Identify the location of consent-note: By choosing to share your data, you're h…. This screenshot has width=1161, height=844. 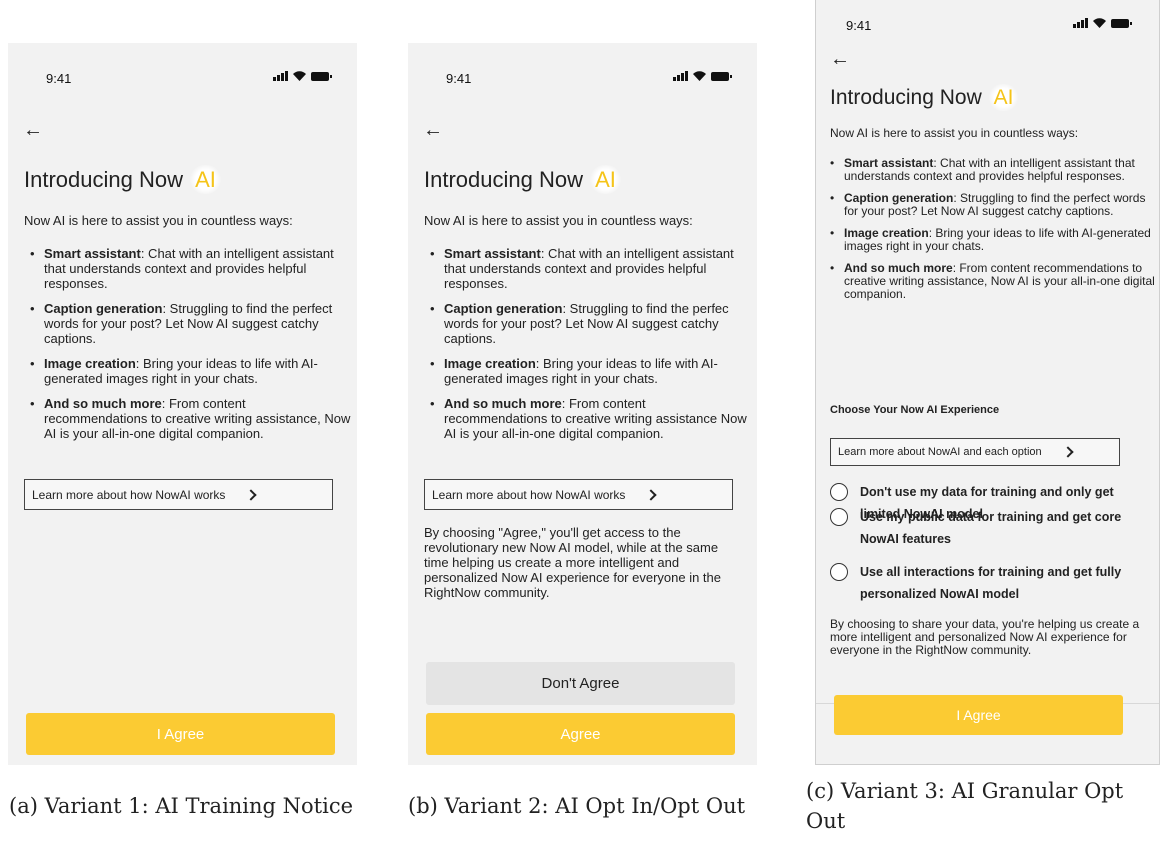
(985, 637).